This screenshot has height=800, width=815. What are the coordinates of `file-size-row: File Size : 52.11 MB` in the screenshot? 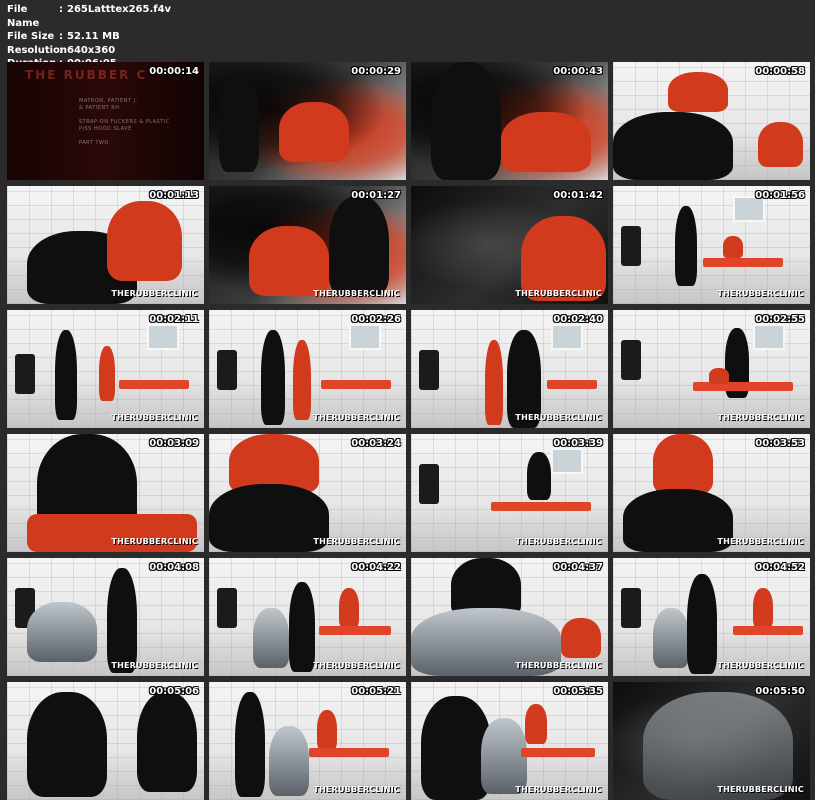 It's located at (89, 37).